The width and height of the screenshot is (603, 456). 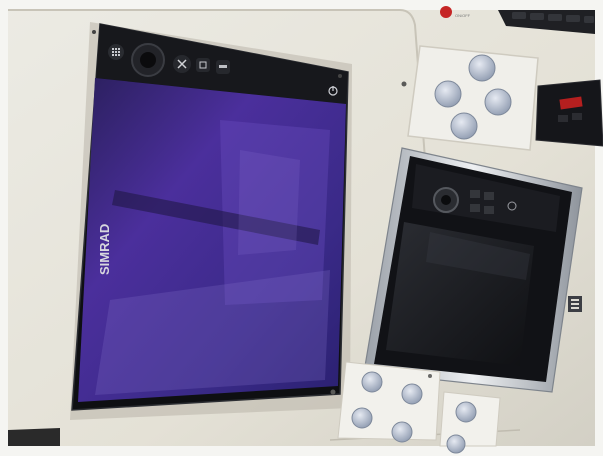 I want to click on frame-left, so click(x=4, y=228).